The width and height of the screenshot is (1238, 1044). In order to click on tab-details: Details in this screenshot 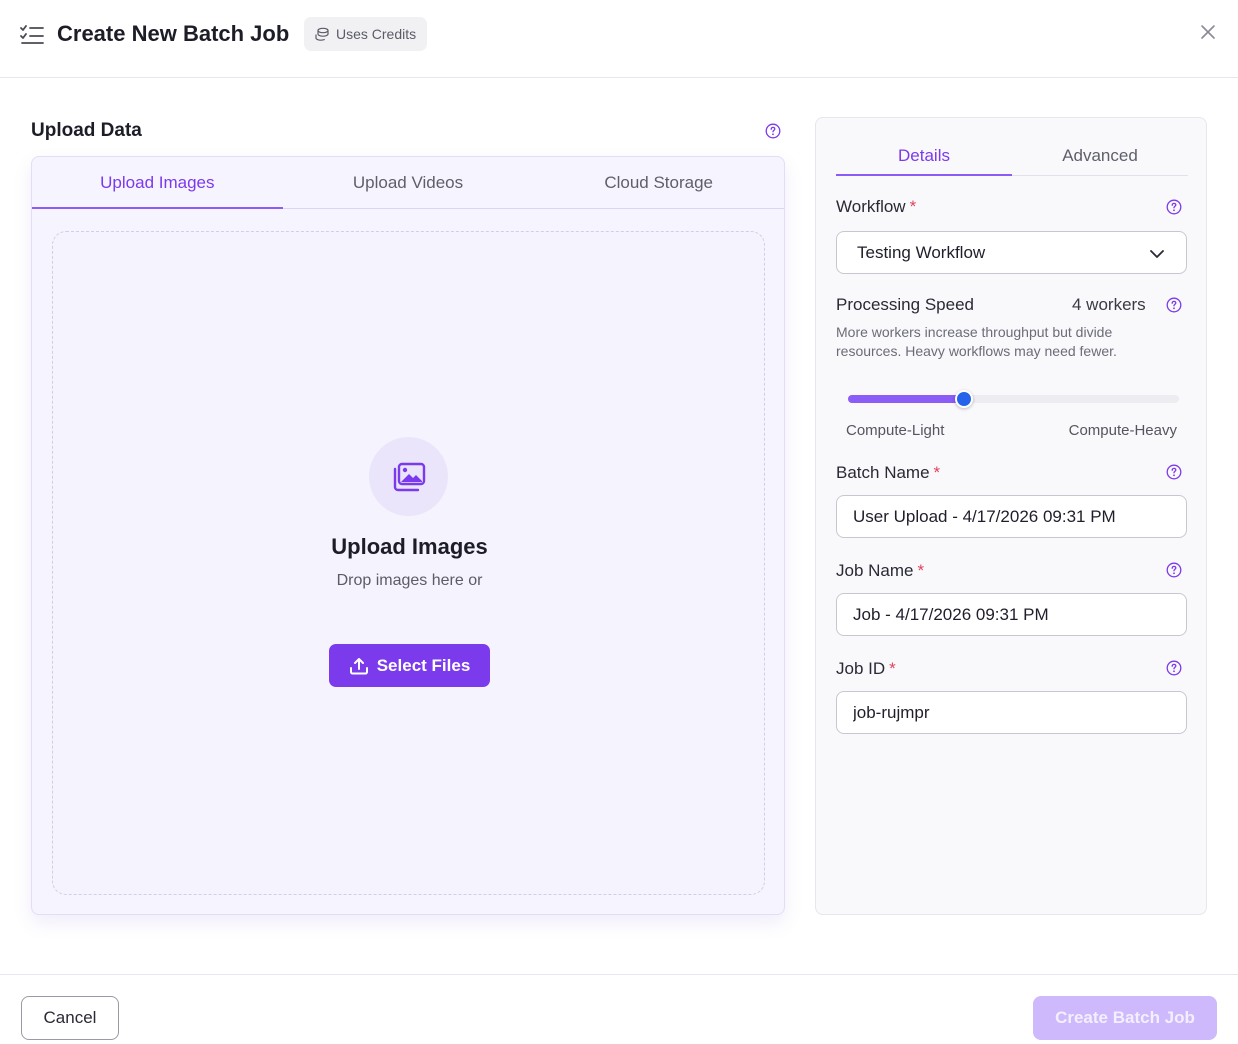, I will do `click(924, 156)`.